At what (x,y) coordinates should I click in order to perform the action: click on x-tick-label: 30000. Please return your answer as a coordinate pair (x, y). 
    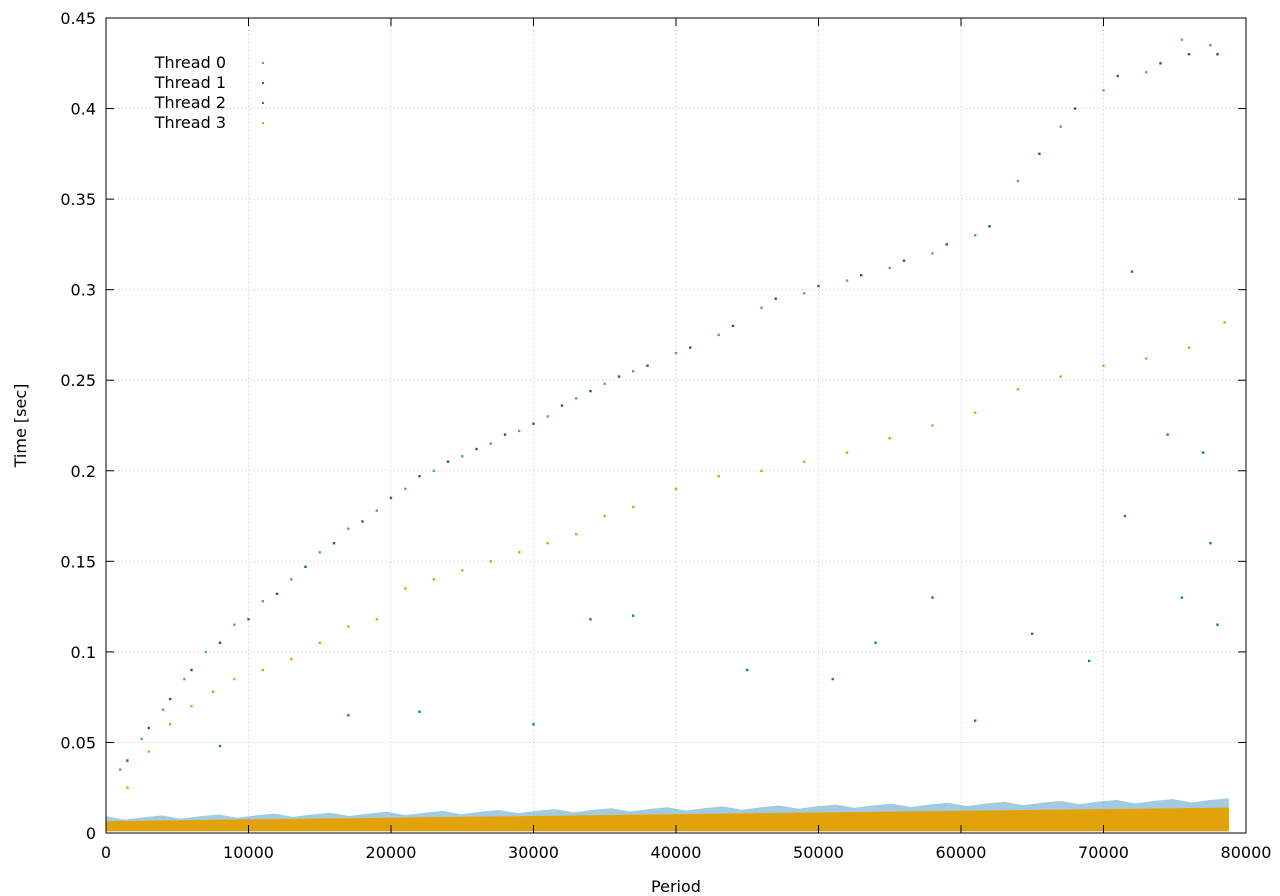
    Looking at the image, I should click on (533, 852).